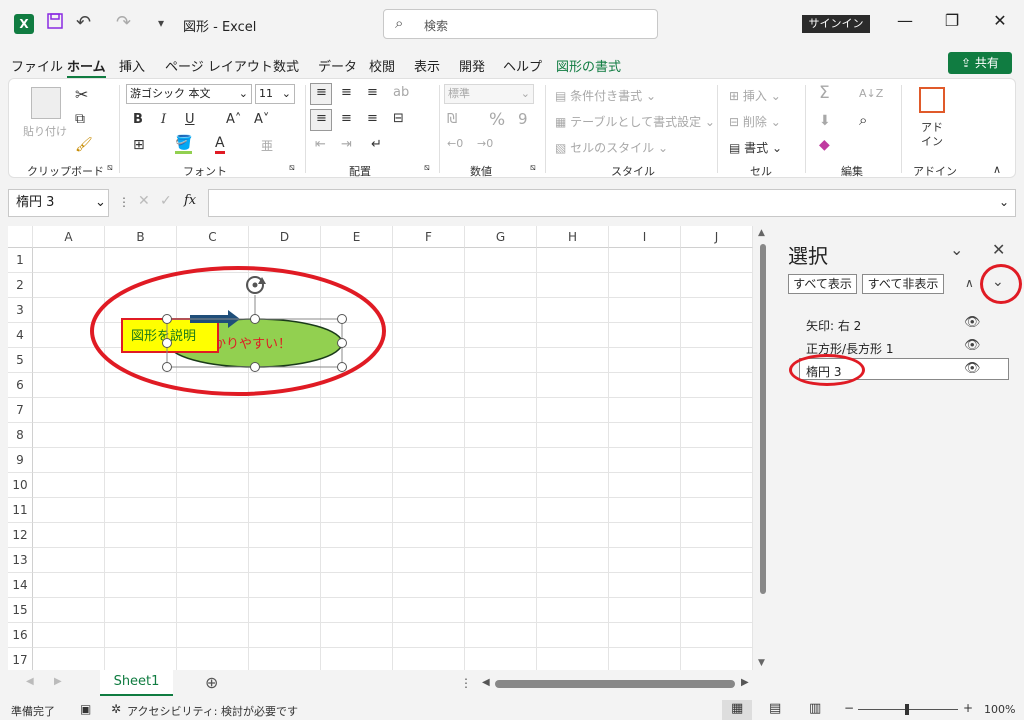 Image resolution: width=1024 pixels, height=720 pixels. What do you see at coordinates (903, 284) in the screenshot?
I see `hide-all-button: すべて非表示` at bounding box center [903, 284].